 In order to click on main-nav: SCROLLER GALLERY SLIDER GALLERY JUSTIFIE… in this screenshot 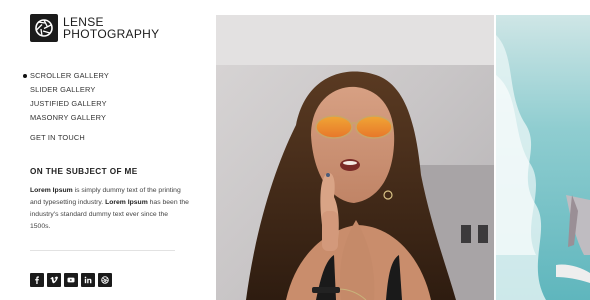, I will do `click(65, 109)`.